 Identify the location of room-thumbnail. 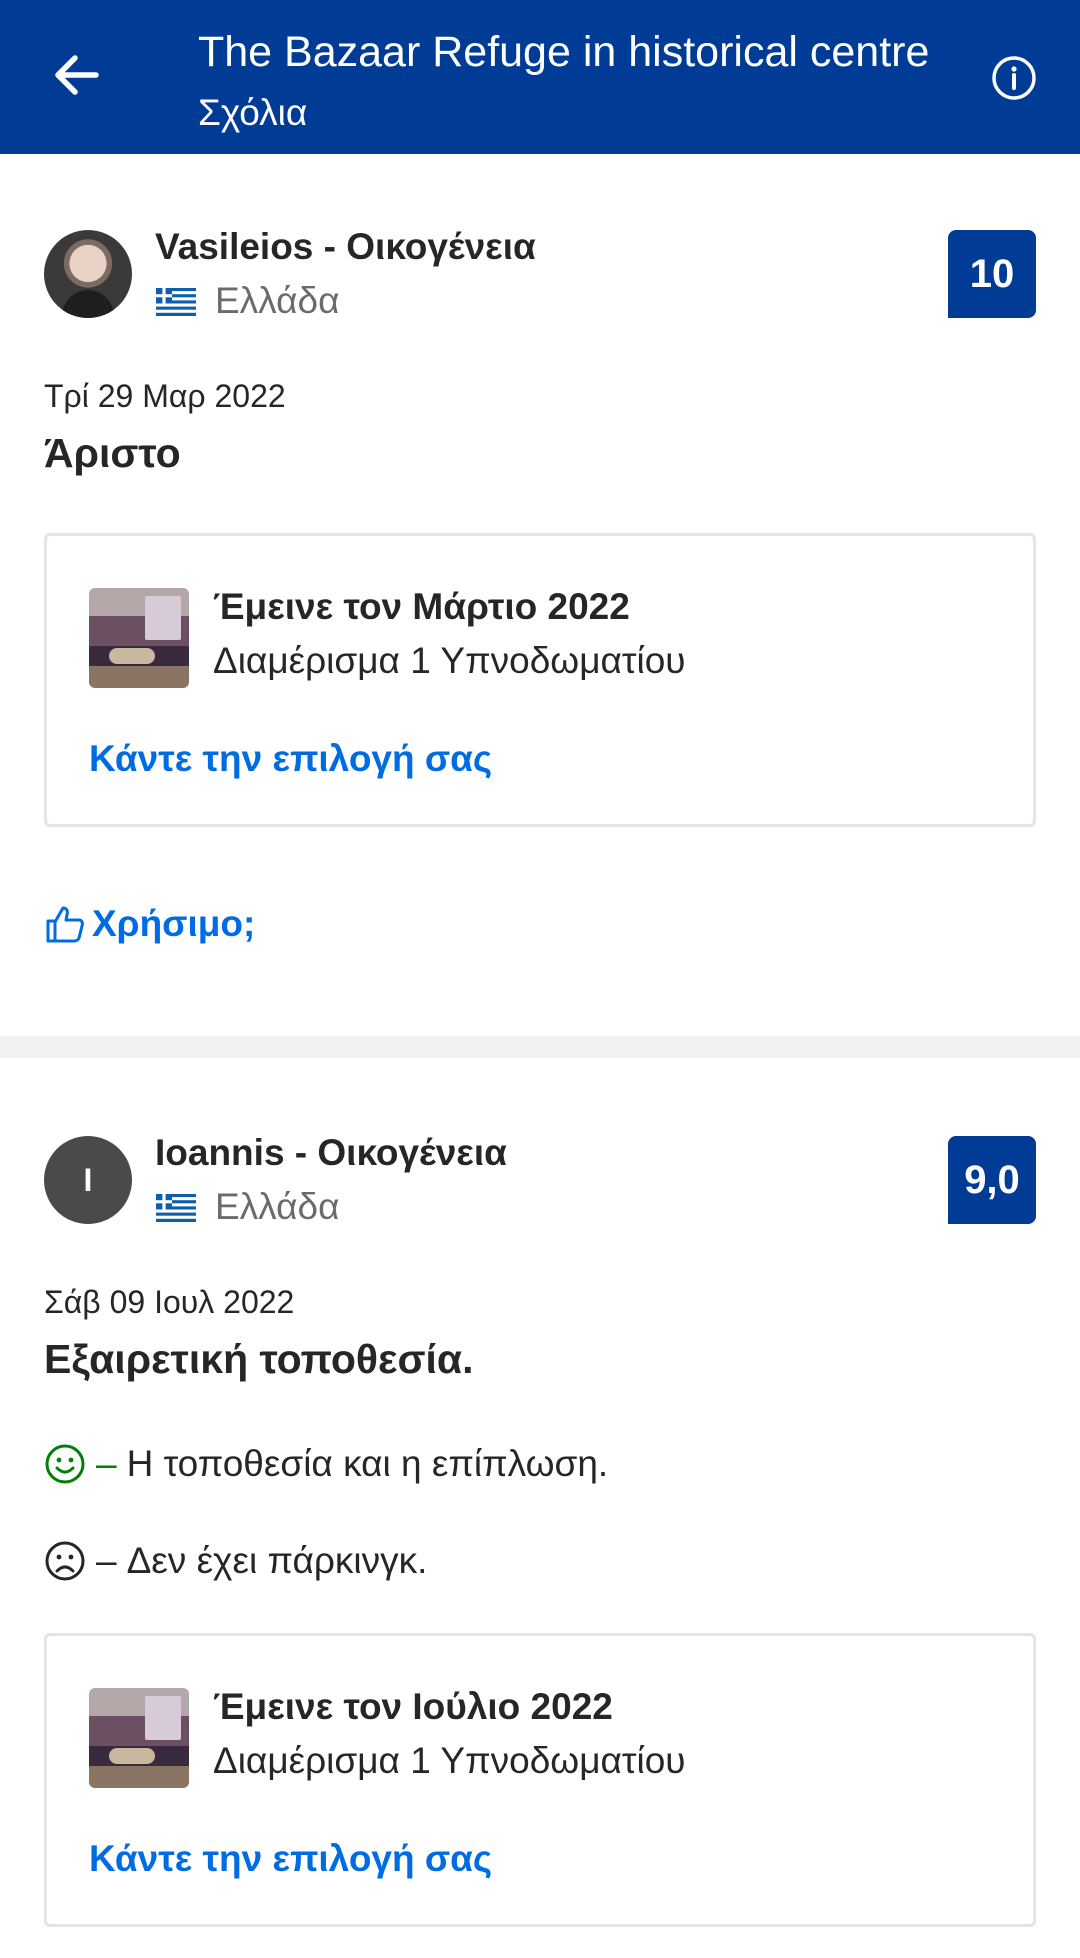
(139, 1738).